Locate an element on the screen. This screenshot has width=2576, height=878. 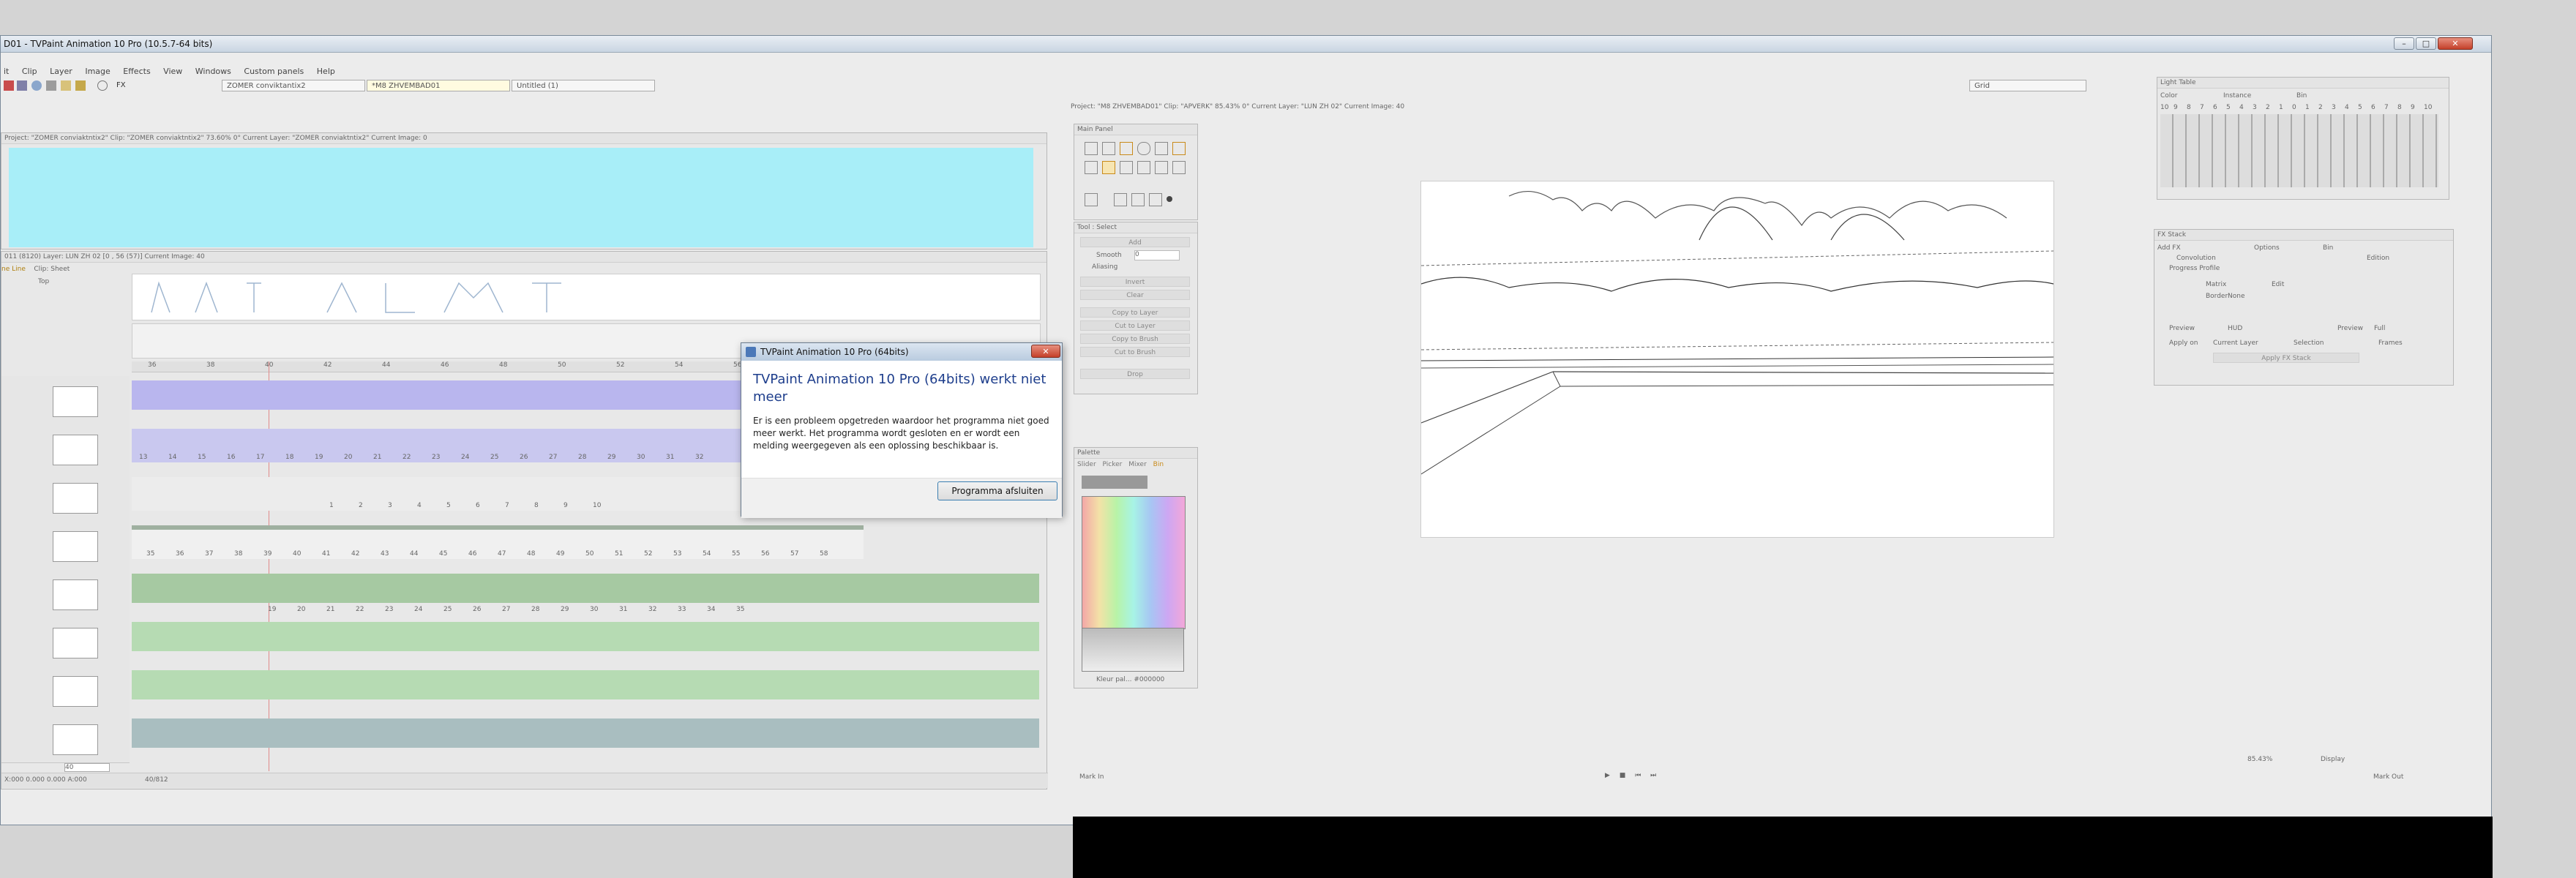
effect-mode: Edition is located at coordinates (2378, 258).